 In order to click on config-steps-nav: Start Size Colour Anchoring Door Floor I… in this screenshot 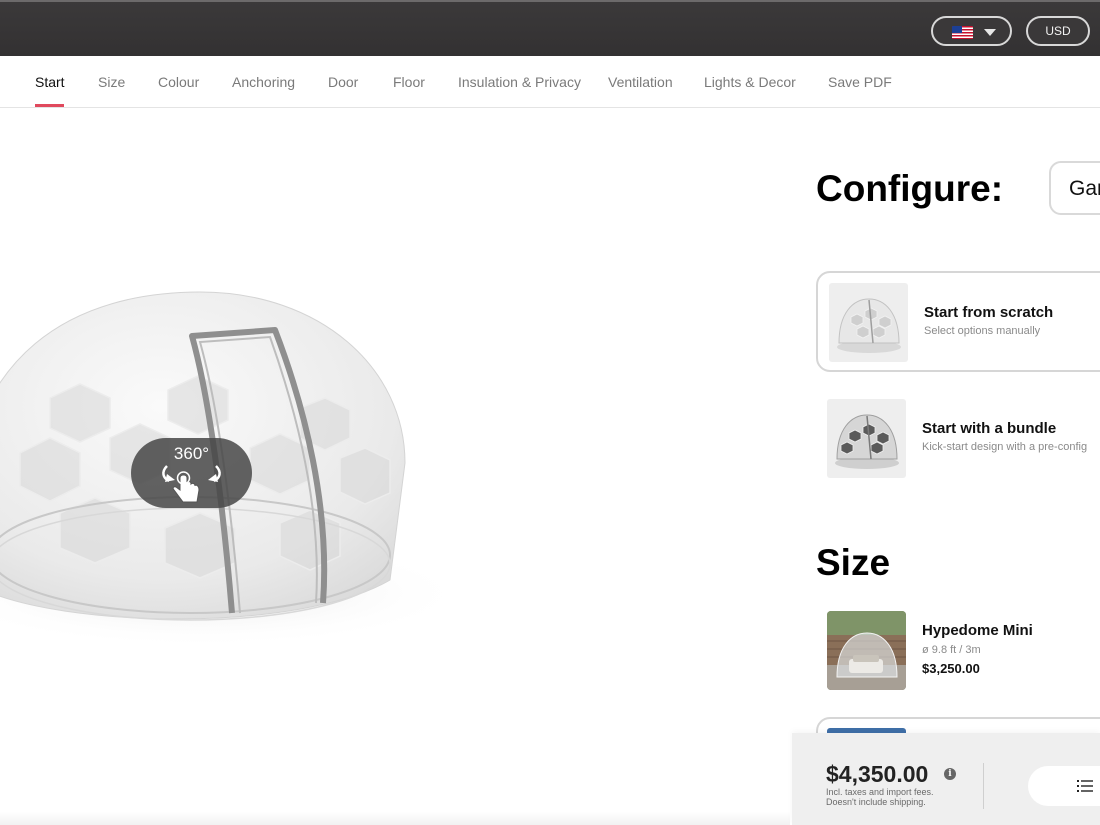, I will do `click(550, 82)`.